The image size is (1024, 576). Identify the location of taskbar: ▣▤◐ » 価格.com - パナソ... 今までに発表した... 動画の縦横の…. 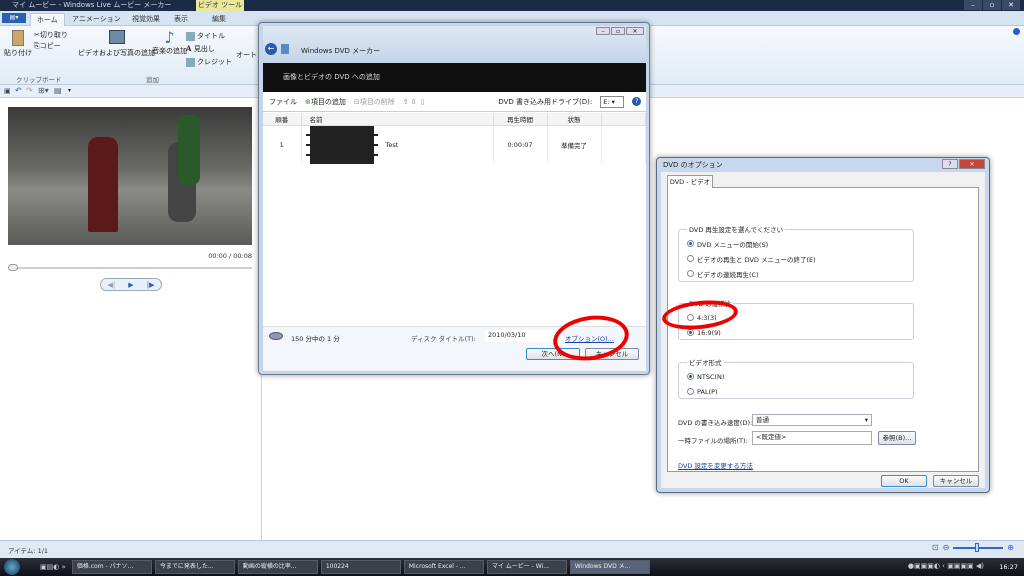
(512, 567).